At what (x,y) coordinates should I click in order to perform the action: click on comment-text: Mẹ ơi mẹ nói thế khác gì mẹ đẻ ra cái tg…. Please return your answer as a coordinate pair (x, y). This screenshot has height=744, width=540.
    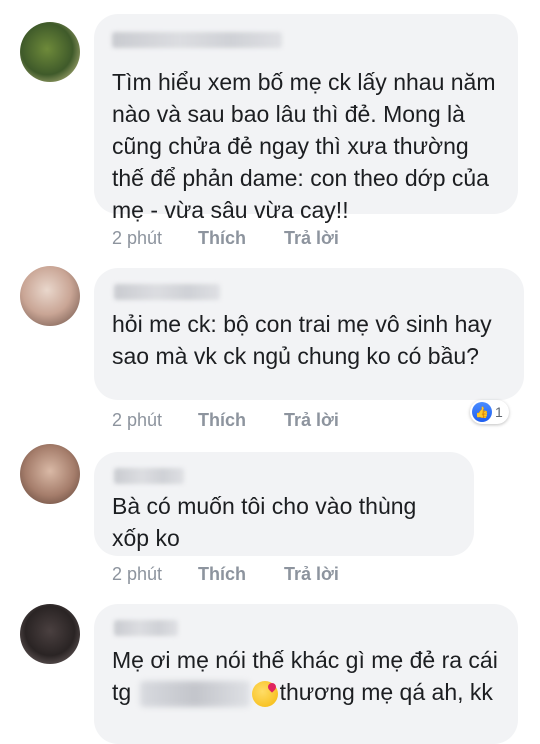
    Looking at the image, I should click on (305, 676).